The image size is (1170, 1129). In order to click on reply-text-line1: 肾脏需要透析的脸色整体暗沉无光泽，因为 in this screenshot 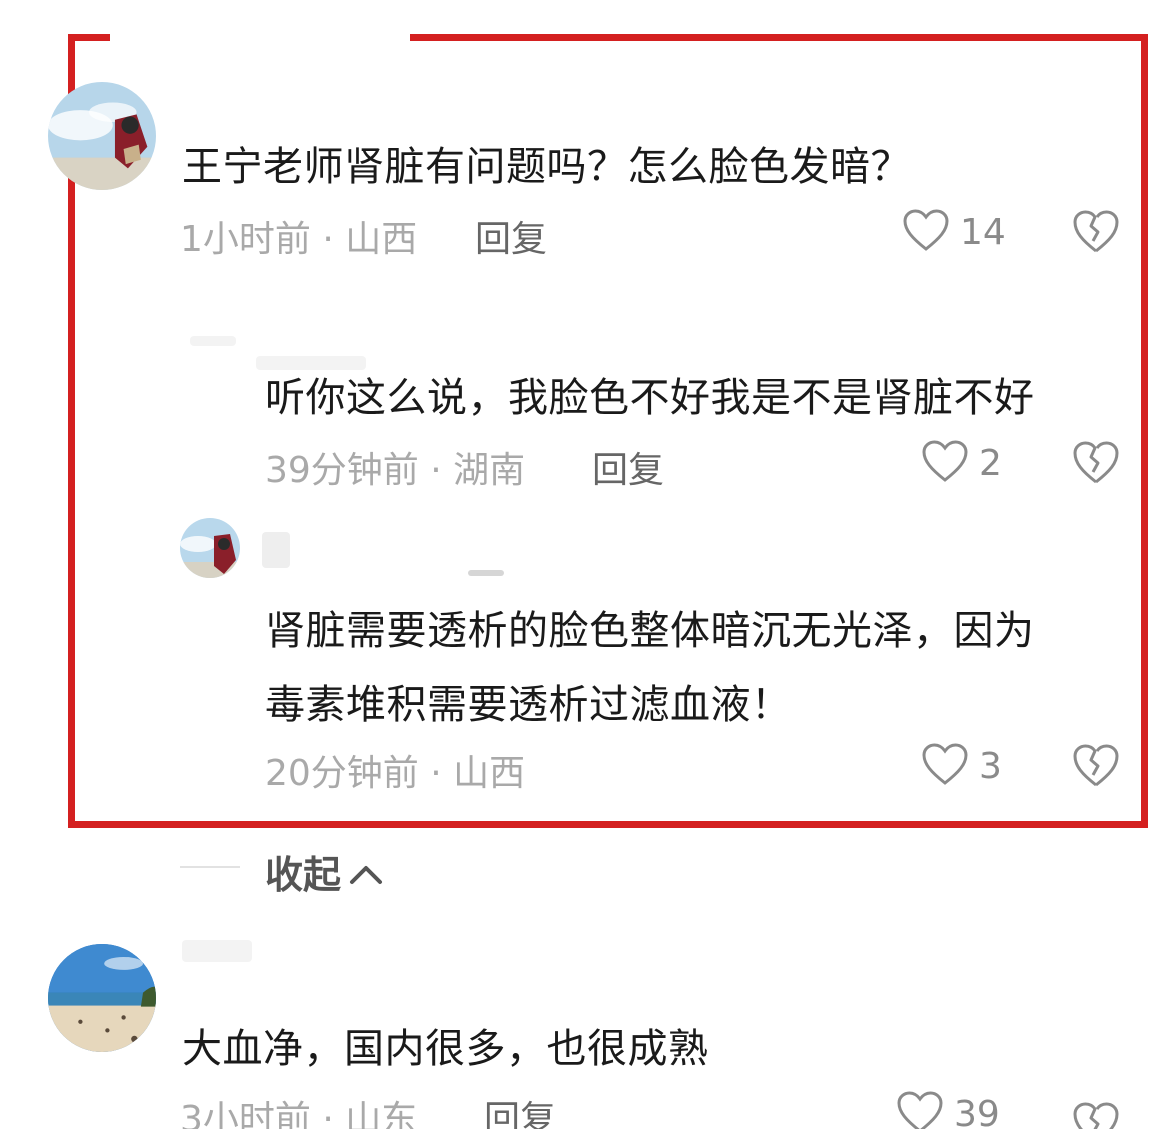, I will do `click(650, 631)`.